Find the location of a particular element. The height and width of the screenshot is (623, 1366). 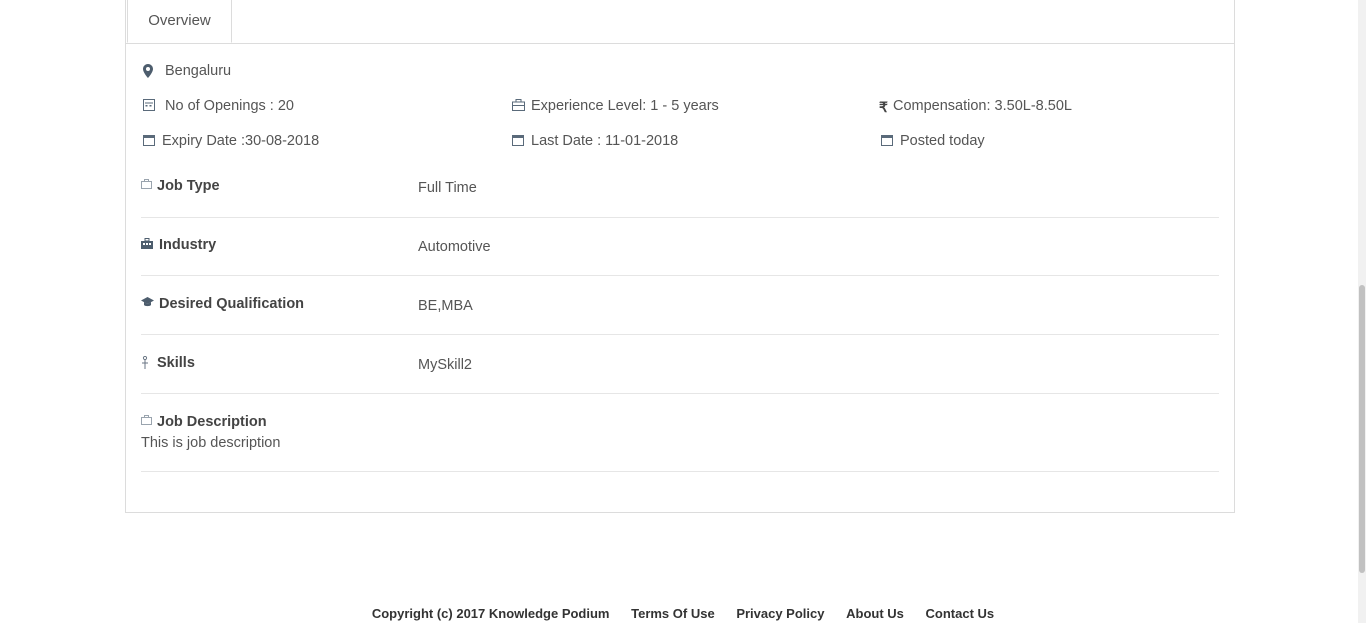

description-row: Job Description This is job description is located at coordinates (680, 433).